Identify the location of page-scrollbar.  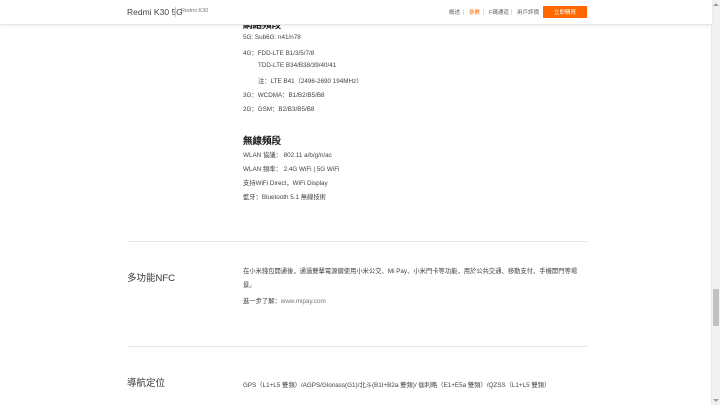
(715, 202).